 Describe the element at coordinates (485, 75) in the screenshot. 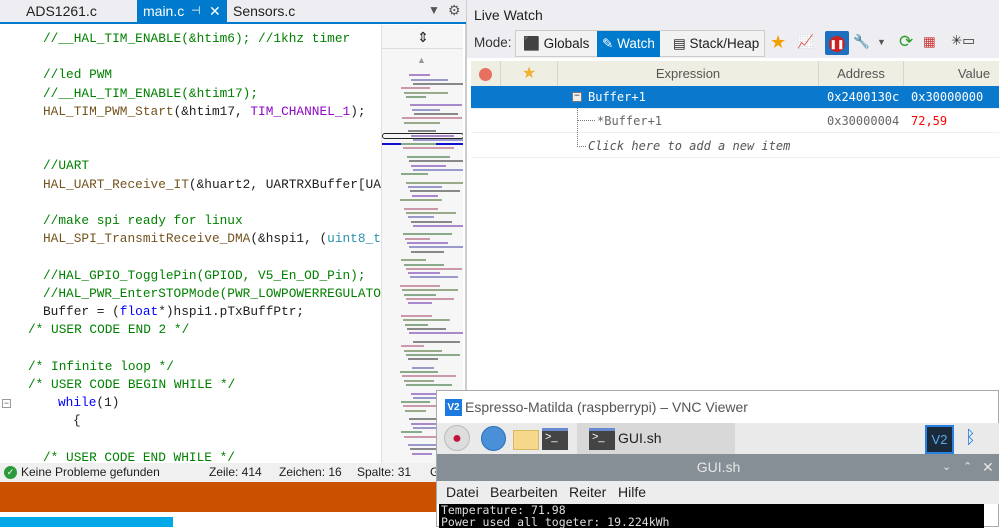

I see `breakpoint-icon` at that location.